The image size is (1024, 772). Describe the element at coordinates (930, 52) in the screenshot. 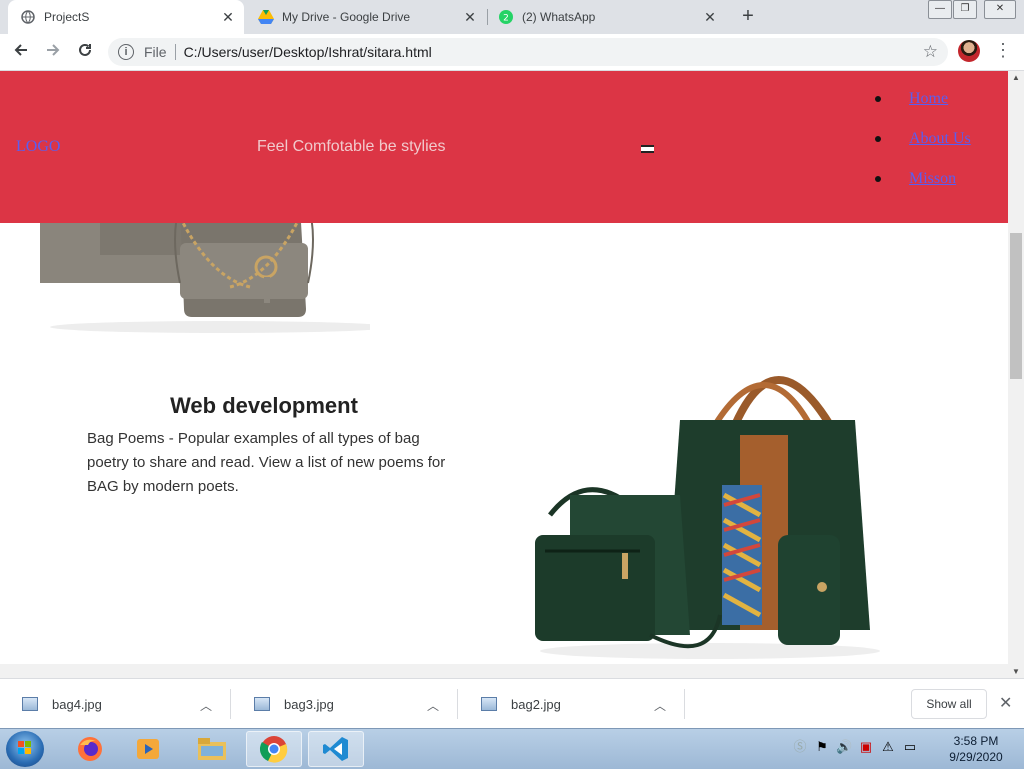

I see `bookmark-star-icon: ☆` at that location.